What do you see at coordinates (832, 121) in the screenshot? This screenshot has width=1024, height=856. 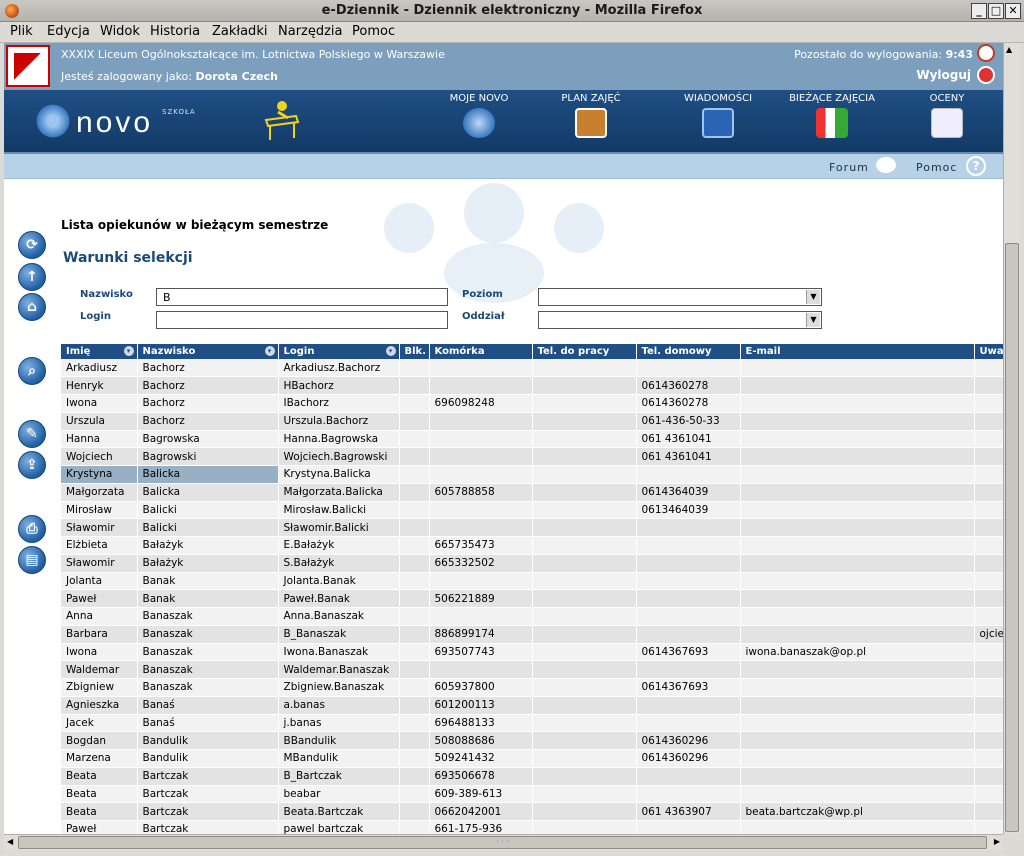 I see `nav-biezace-zajecia: BIEŻĄCE ZAJĘCIA` at bounding box center [832, 121].